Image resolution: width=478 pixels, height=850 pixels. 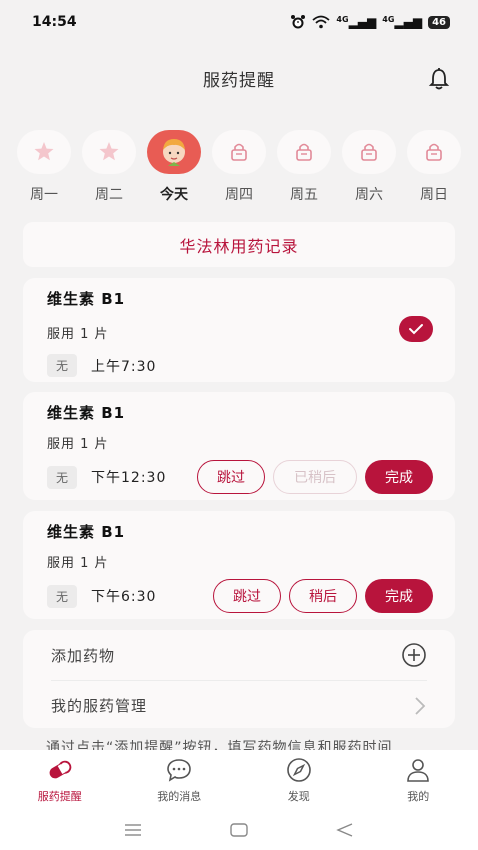 I want to click on tab-label: 我的, so click(x=418, y=796).